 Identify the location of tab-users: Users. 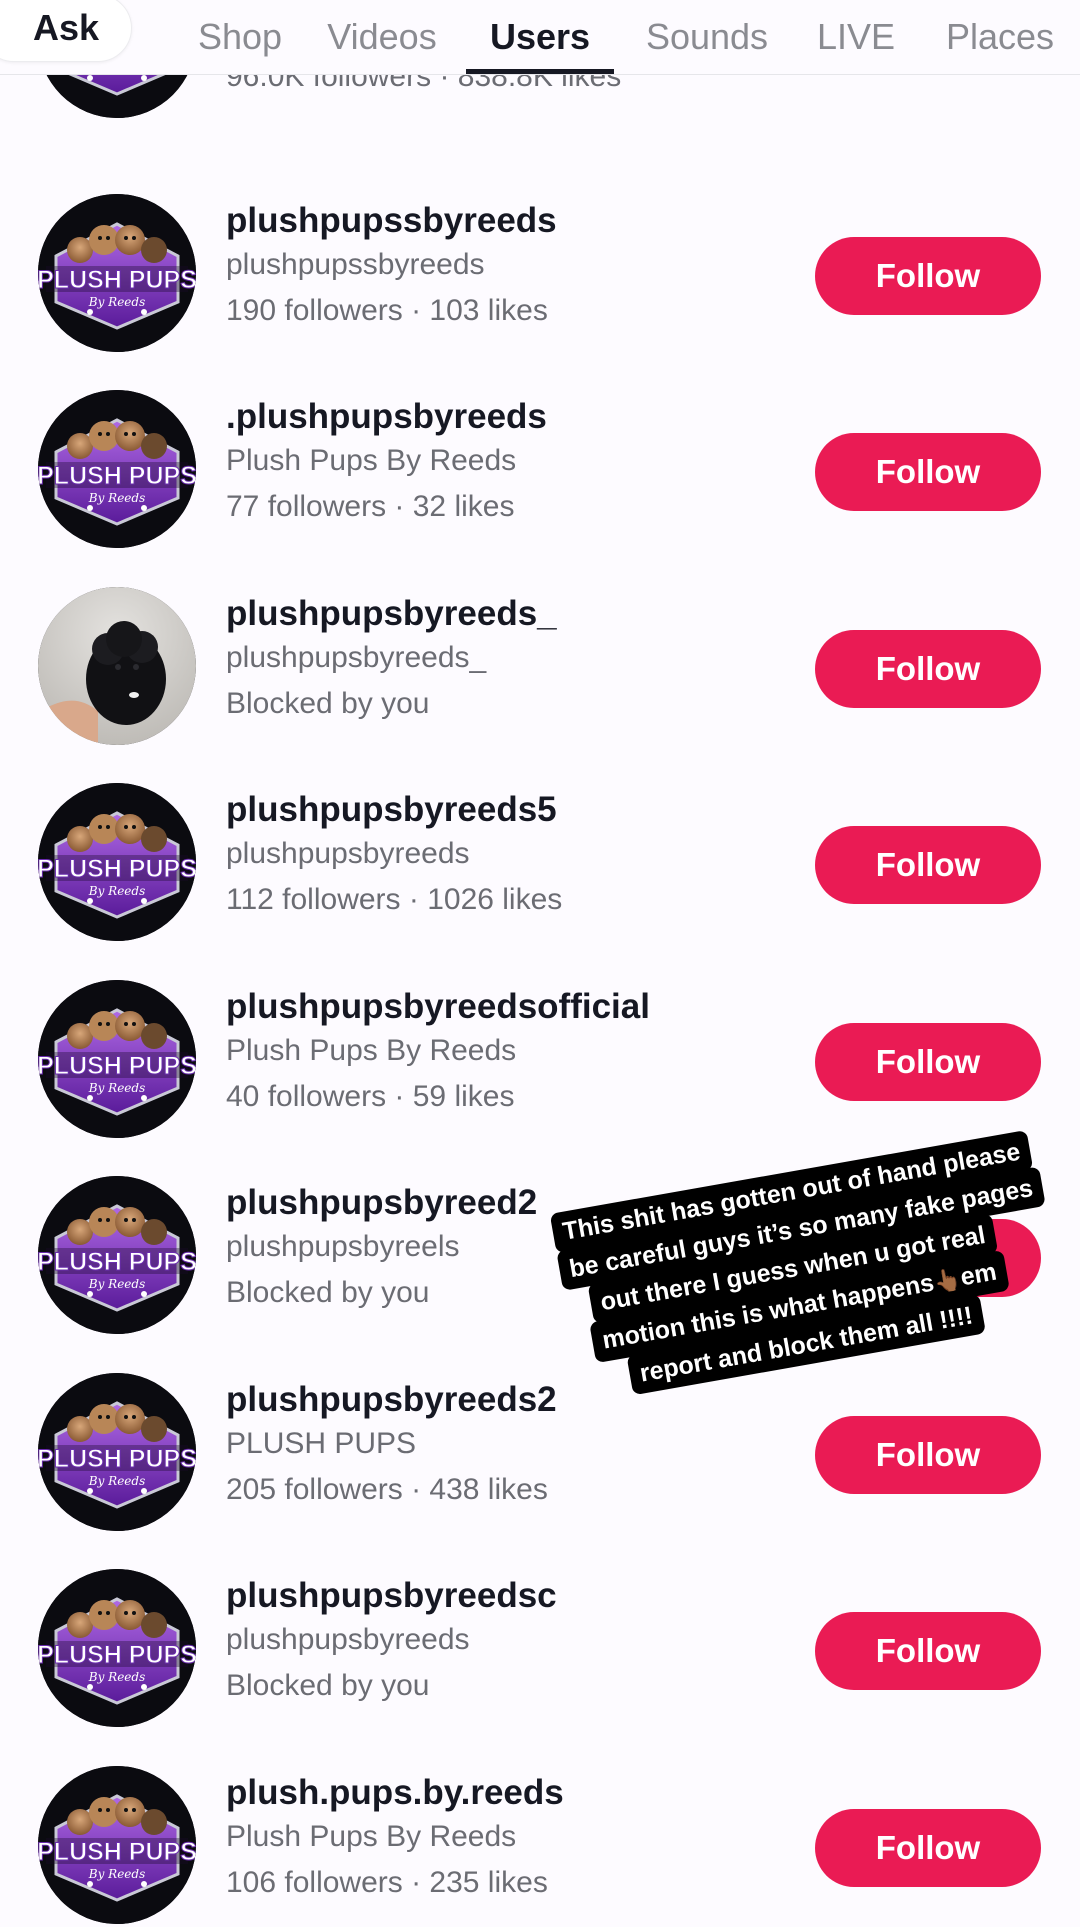
(540, 37).